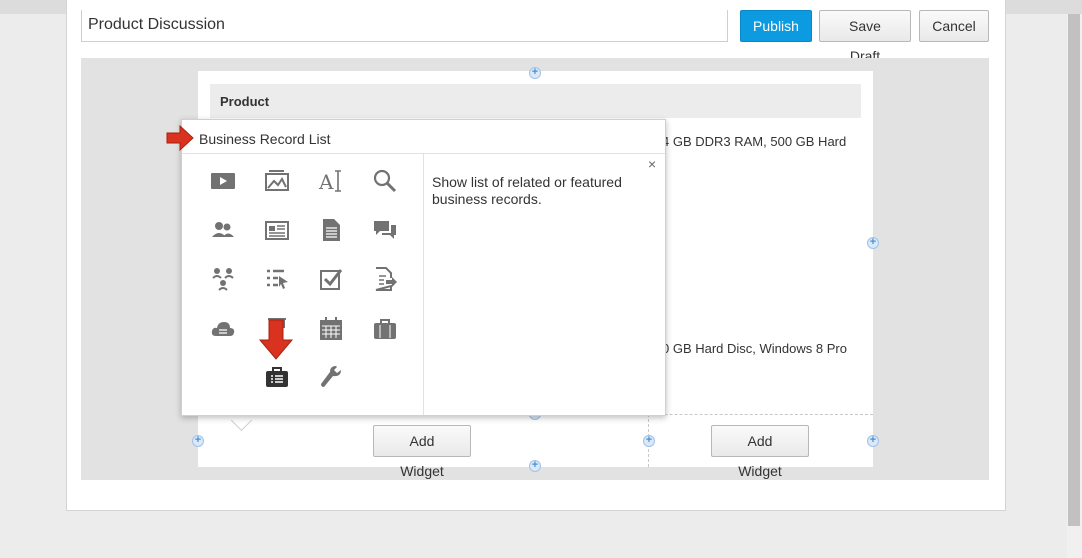 The width and height of the screenshot is (1082, 558). Describe the element at coordinates (865, 37) in the screenshot. I see `save-draft-button: Save Draft` at that location.